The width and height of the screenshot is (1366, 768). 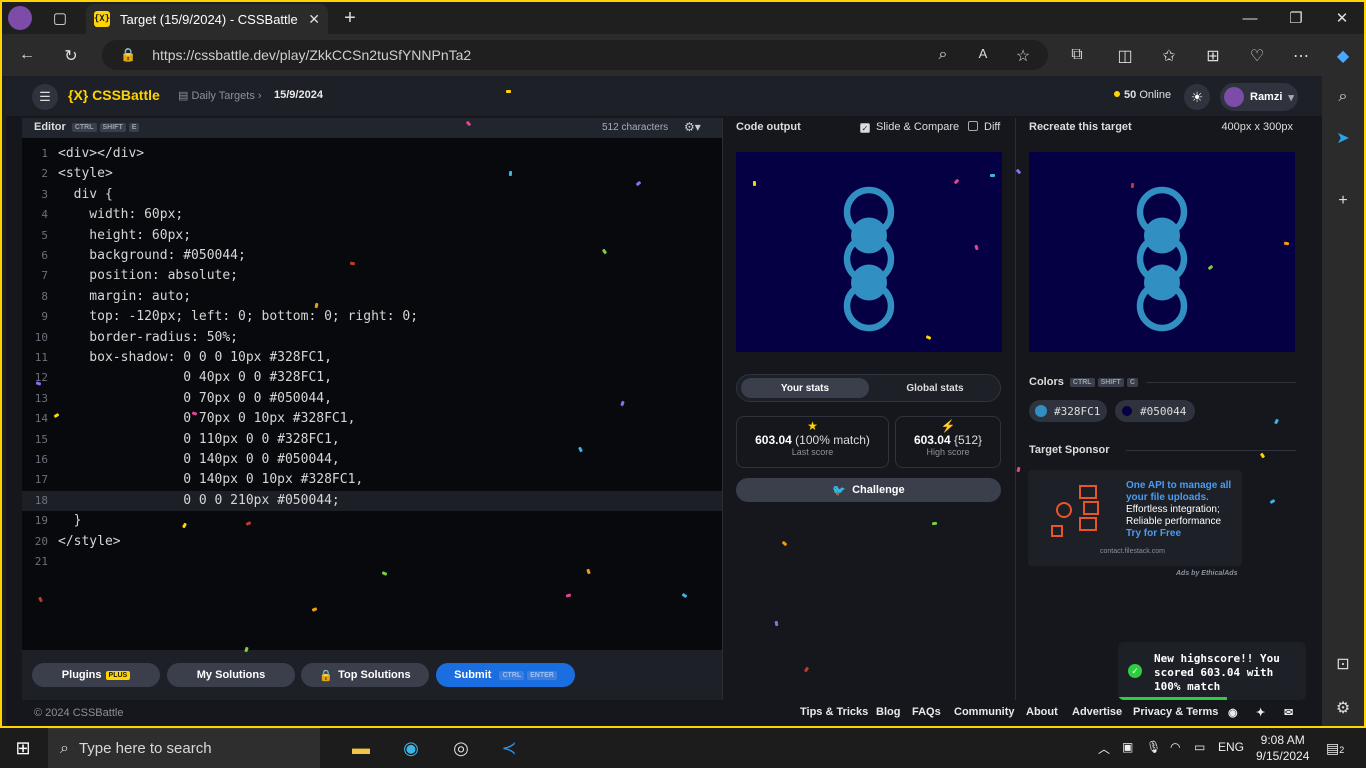 What do you see at coordinates (372, 154) in the screenshot?
I see `code-line: 1 <div></div>` at bounding box center [372, 154].